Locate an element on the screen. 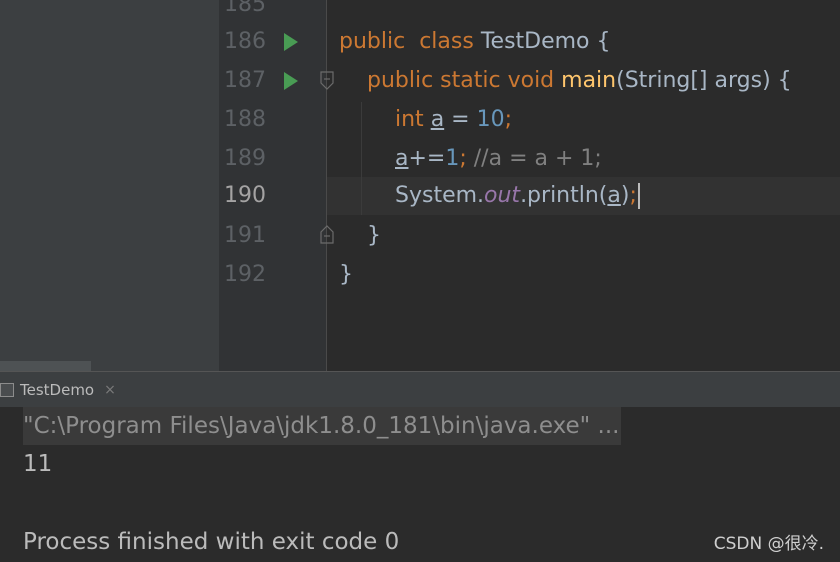  line-number: 187 is located at coordinates (245, 80).